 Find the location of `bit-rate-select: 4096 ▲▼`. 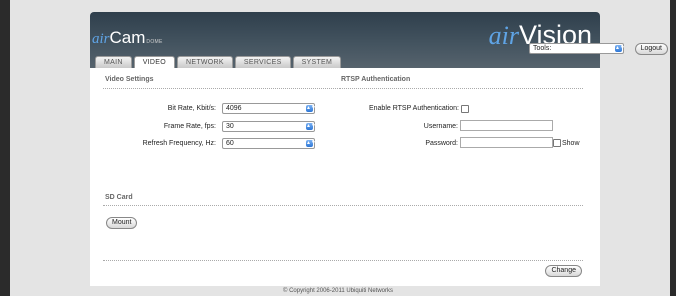

bit-rate-select: 4096 ▲▼ is located at coordinates (269, 108).